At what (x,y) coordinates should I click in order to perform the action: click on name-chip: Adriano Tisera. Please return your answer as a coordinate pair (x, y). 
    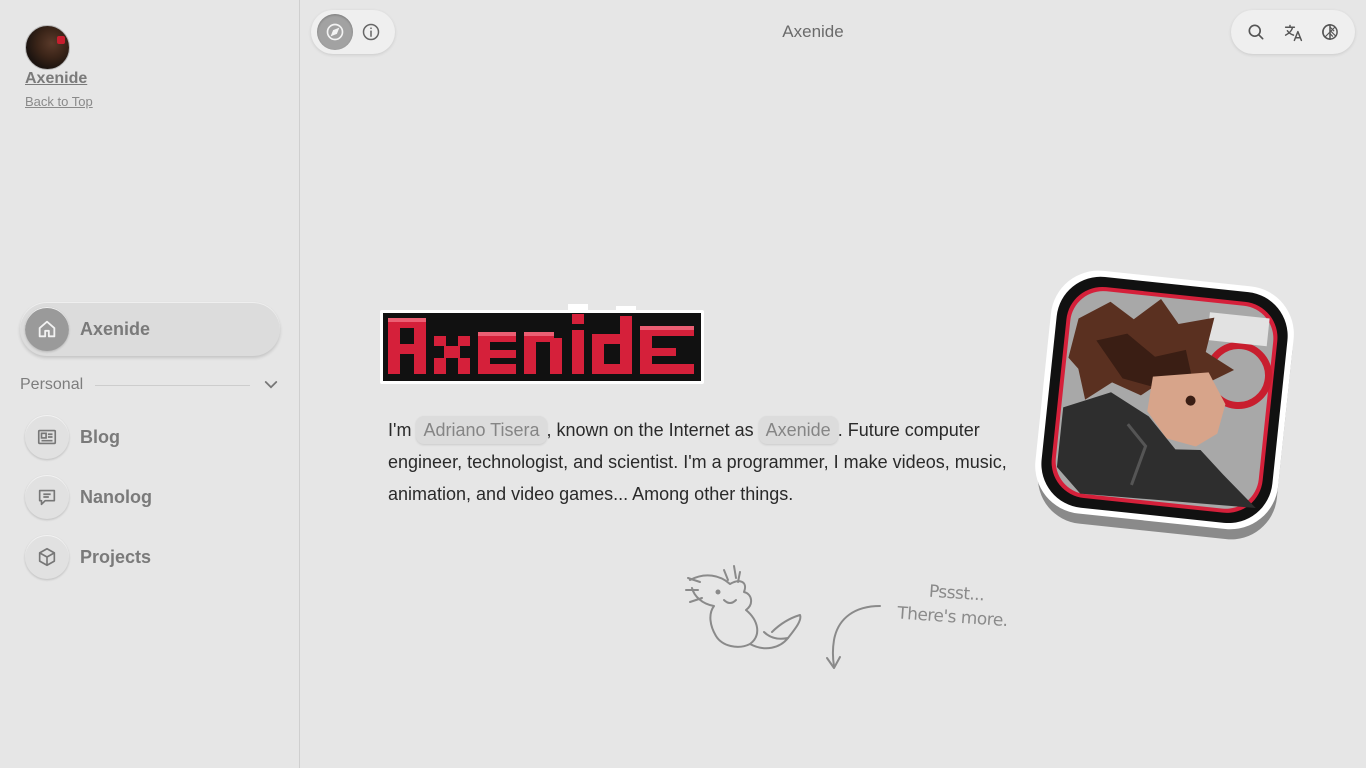
    Looking at the image, I should click on (481, 430).